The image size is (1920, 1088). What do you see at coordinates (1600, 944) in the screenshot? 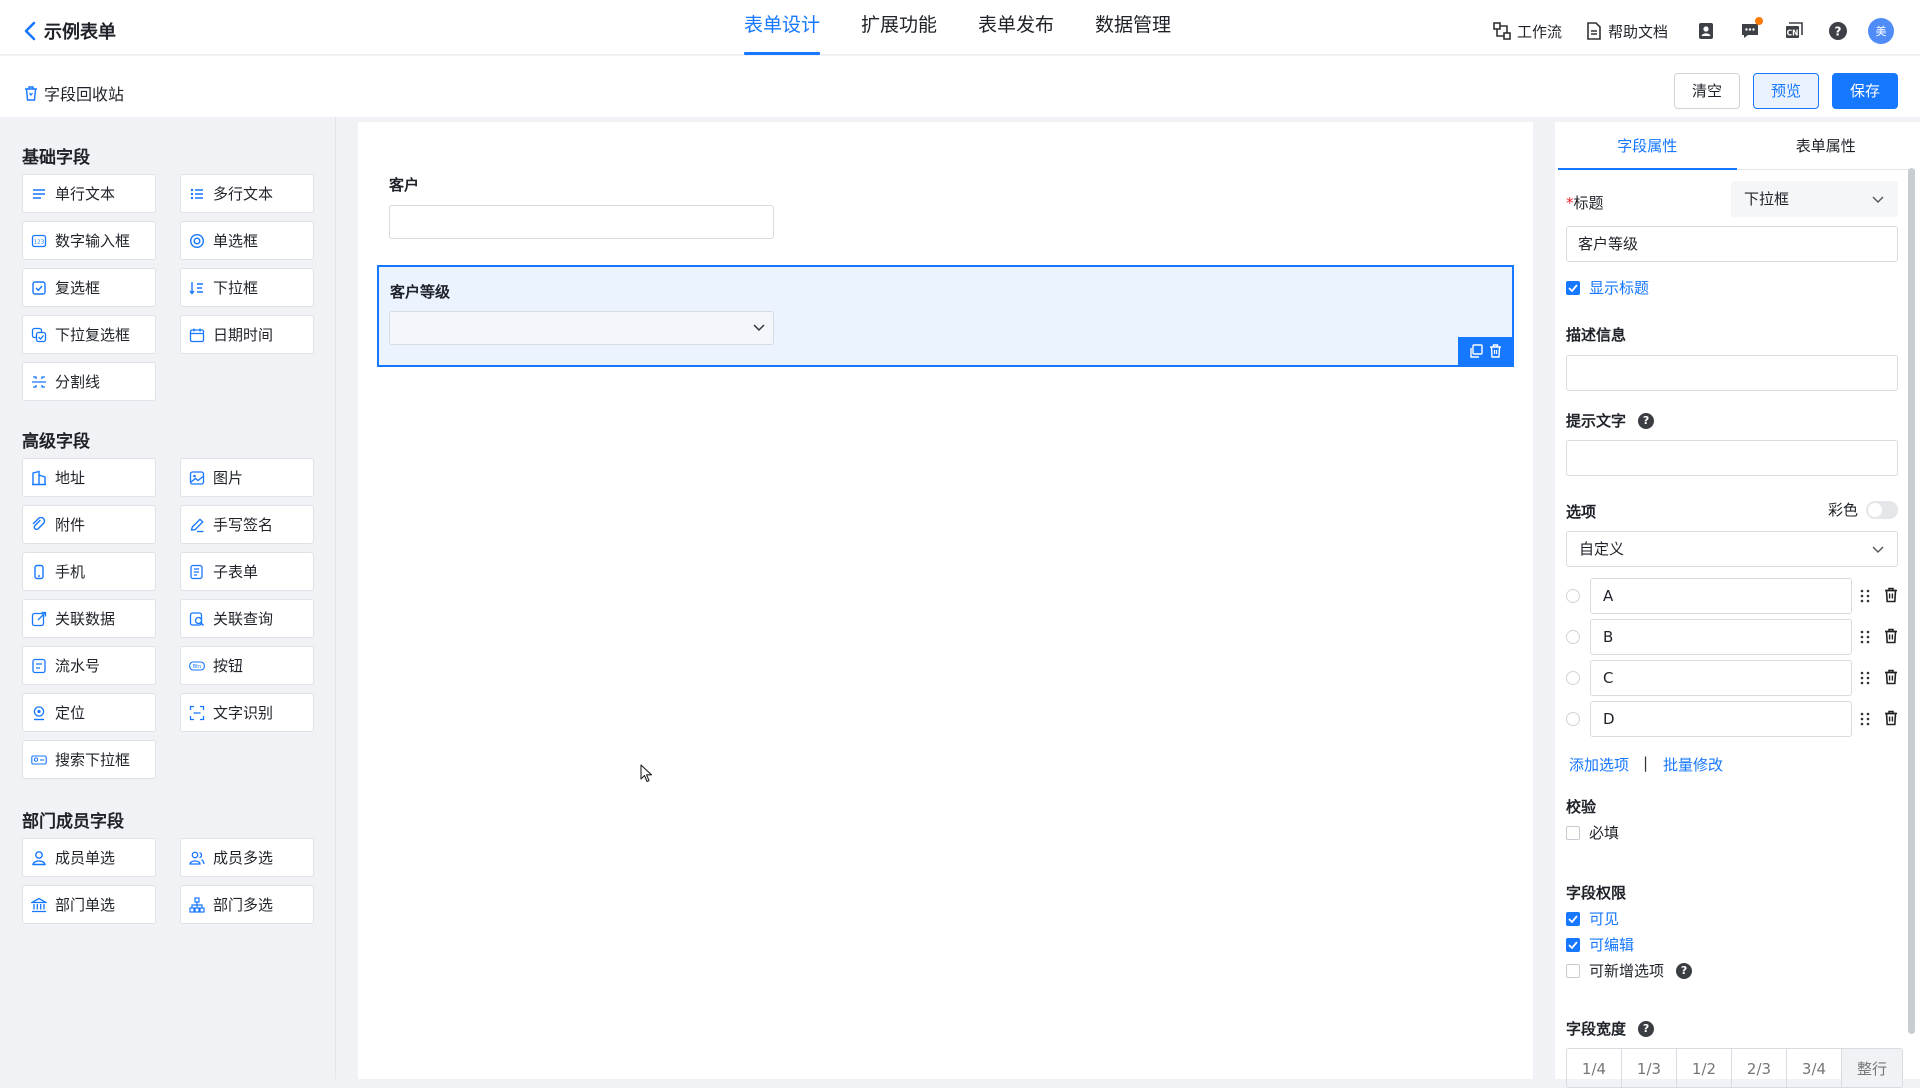
I see `editable-checkbox: 可编辑` at bounding box center [1600, 944].